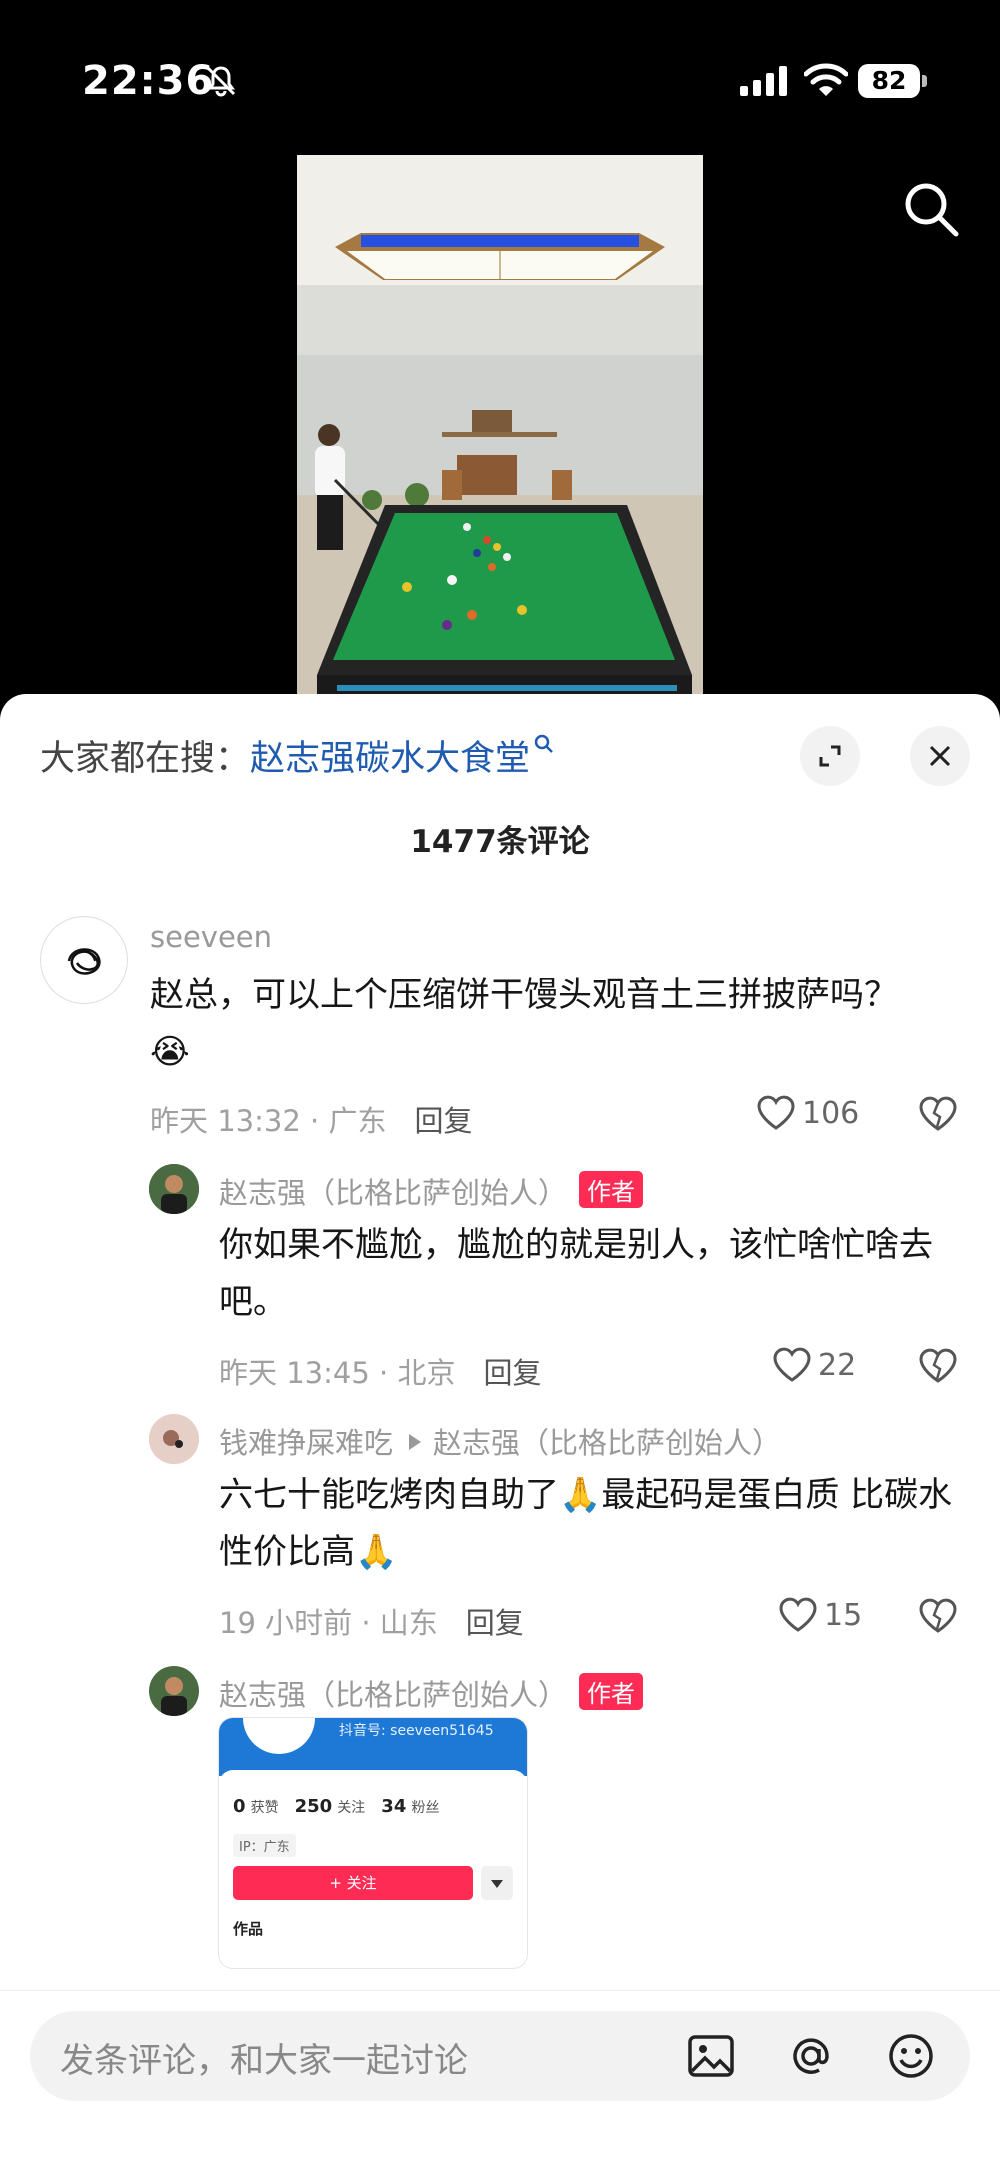 This screenshot has height=2174, width=1000. I want to click on reply-meta: 昨天 13:45 · 北京 回复, so click(380, 1371).